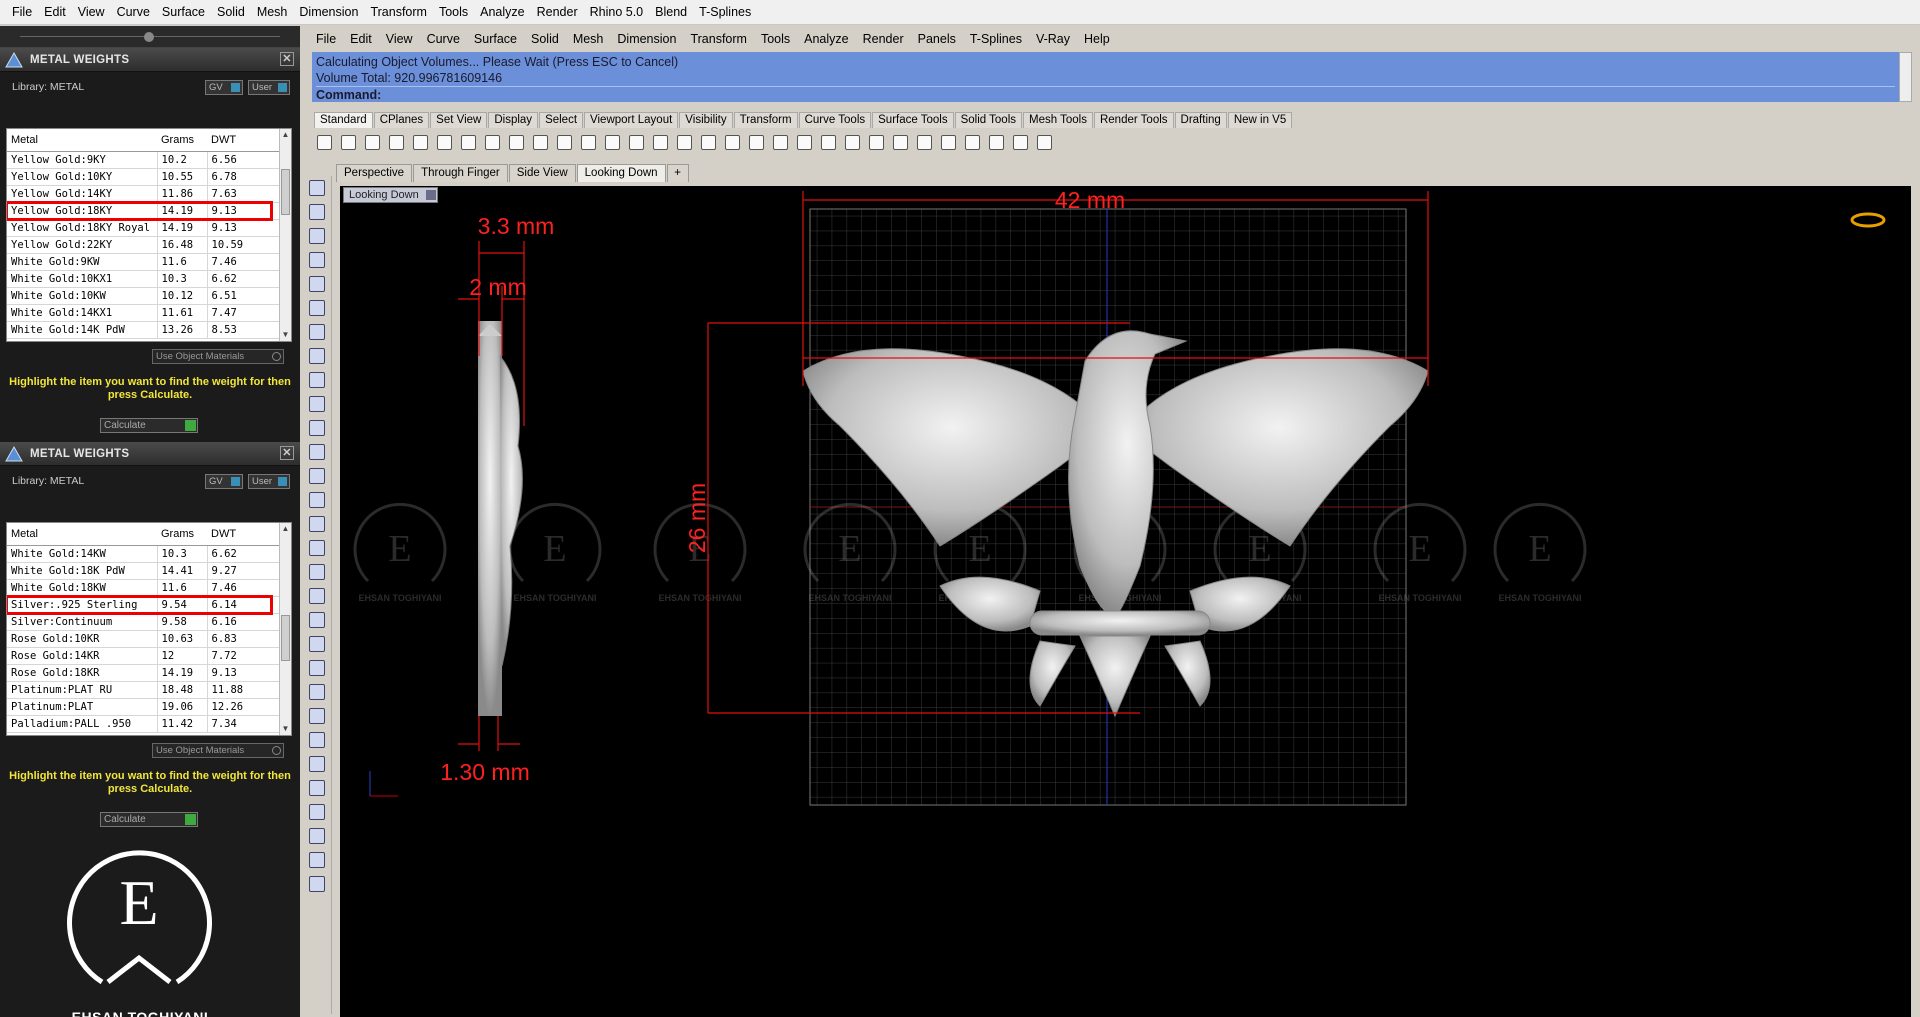 This screenshot has width=1920, height=1017. What do you see at coordinates (646, 39) in the screenshot?
I see `rhino-menu-dimension: Dimension` at bounding box center [646, 39].